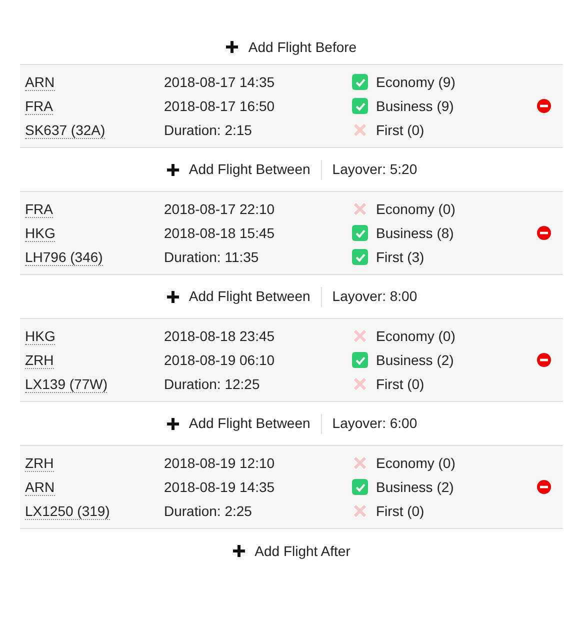 This screenshot has width=583, height=621. What do you see at coordinates (219, 462) in the screenshot?
I see `departure-time: 2018-08-19 12:10` at bounding box center [219, 462].